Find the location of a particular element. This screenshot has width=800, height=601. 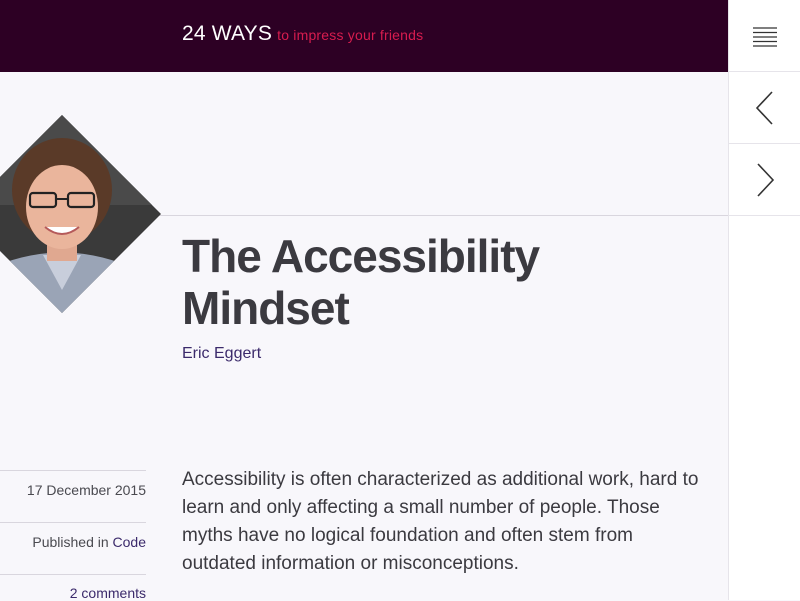

author-link: Eric Eggert is located at coordinates (221, 354).